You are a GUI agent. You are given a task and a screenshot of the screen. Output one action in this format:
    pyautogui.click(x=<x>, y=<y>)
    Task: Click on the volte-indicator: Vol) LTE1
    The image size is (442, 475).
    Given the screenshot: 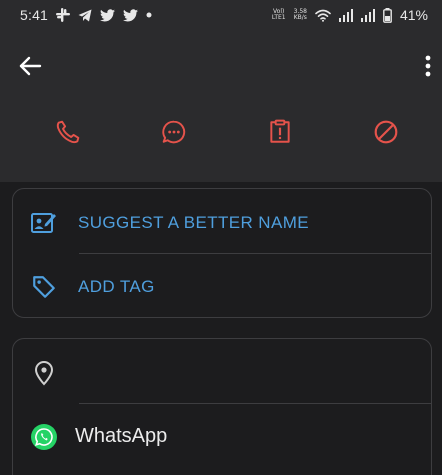 What is the action you would take?
    pyautogui.click(x=279, y=15)
    